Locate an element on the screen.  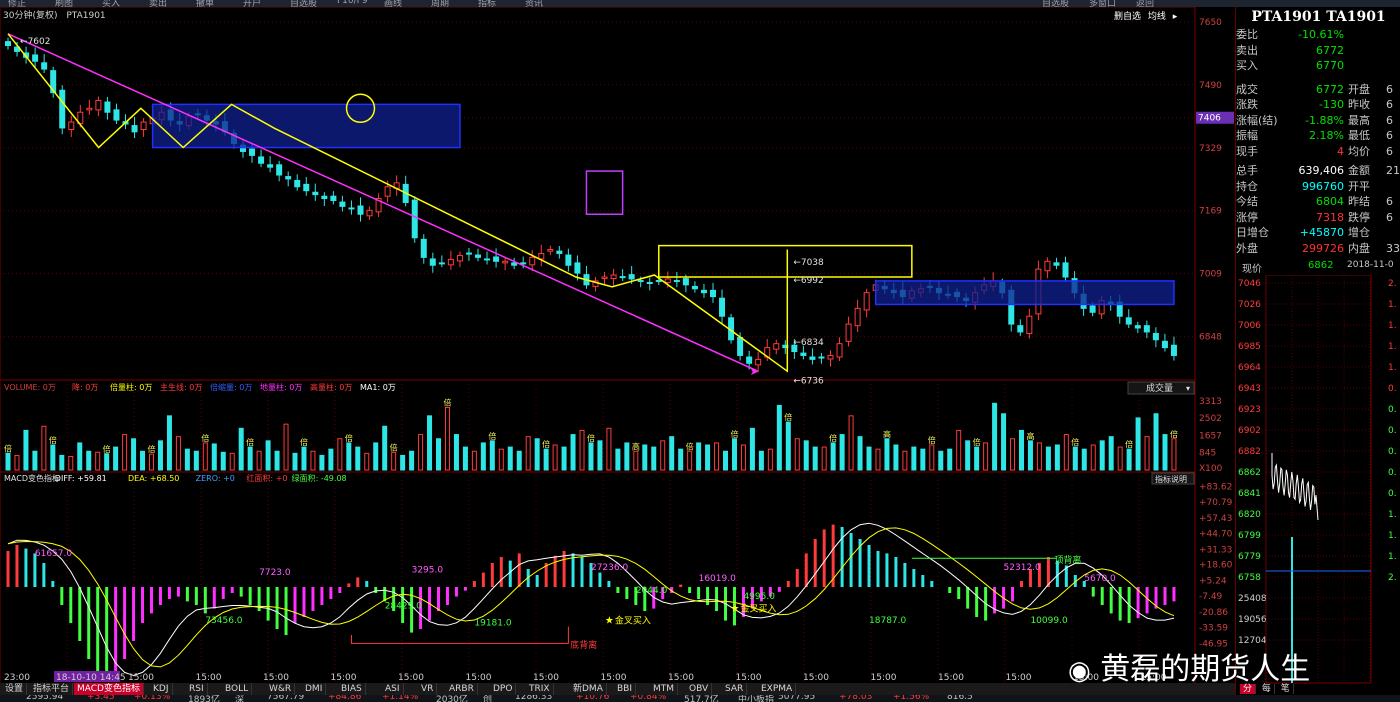
indicator-tab: W&R is located at coordinates (281, 689).